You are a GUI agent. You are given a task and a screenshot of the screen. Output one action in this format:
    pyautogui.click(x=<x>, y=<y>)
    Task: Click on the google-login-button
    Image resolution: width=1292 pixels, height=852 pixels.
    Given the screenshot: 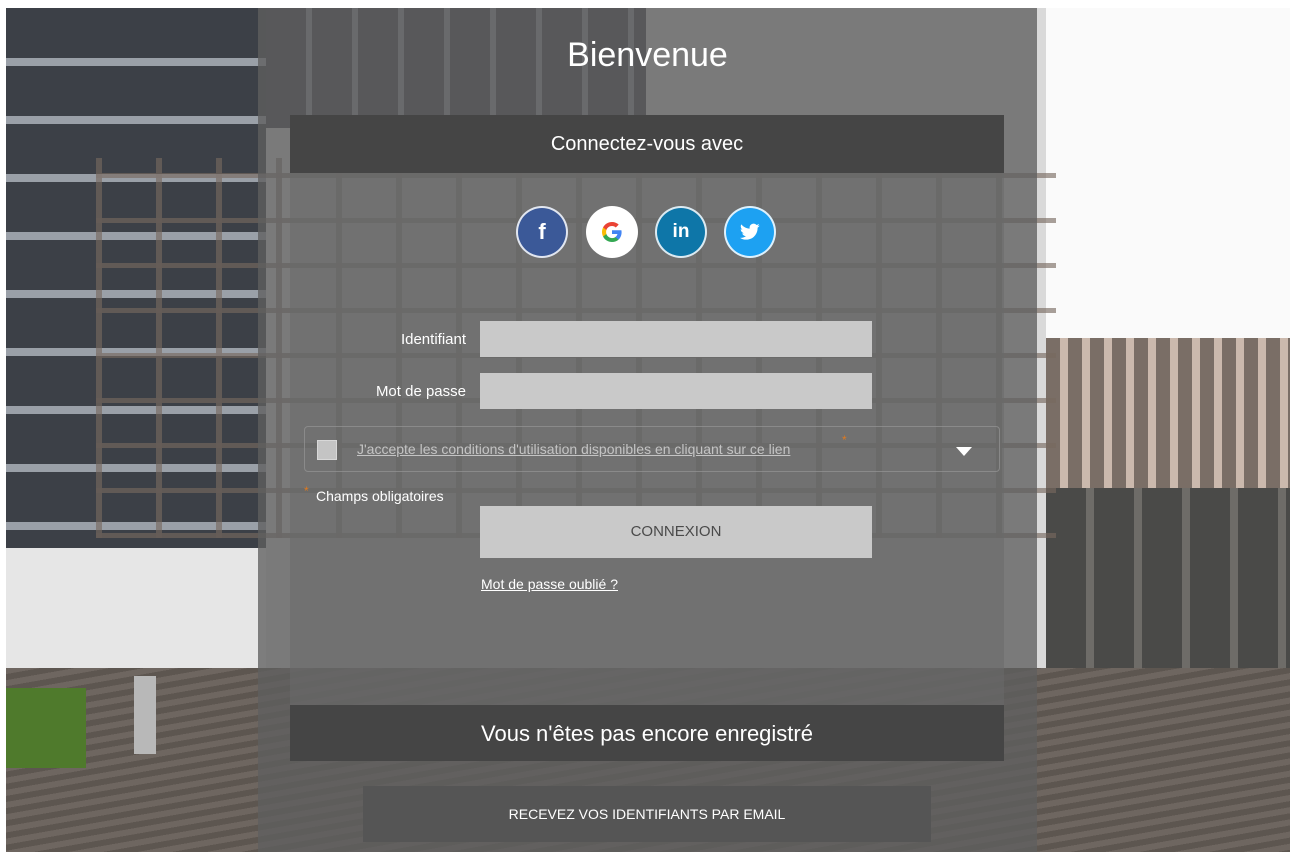 What is the action you would take?
    pyautogui.click(x=612, y=232)
    